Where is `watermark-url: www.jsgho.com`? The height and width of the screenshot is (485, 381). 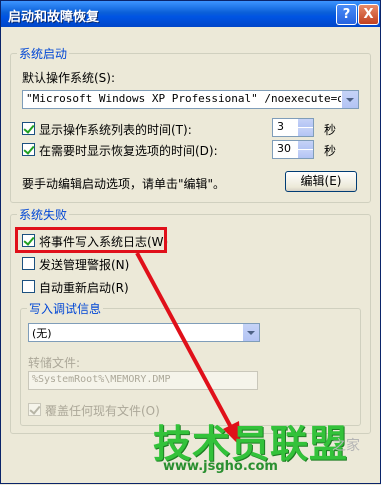 watermark-url: www.jsgho.com is located at coordinates (220, 466).